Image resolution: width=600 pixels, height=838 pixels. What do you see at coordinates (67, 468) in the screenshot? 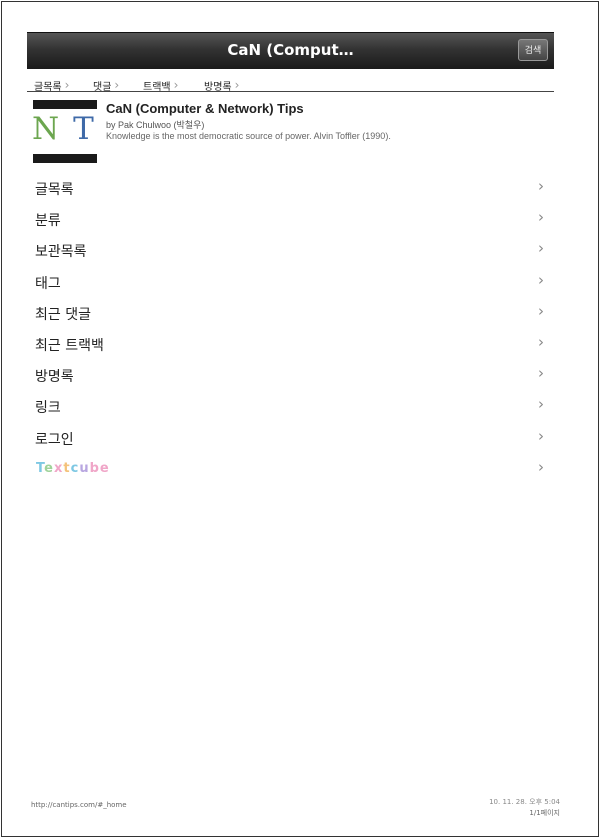
I see `textcube-letter: t` at bounding box center [67, 468].